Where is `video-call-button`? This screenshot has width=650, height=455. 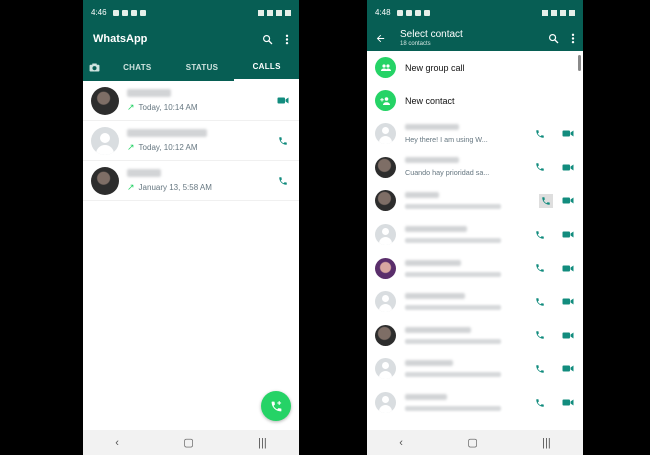
video-call-button is located at coordinates (283, 100).